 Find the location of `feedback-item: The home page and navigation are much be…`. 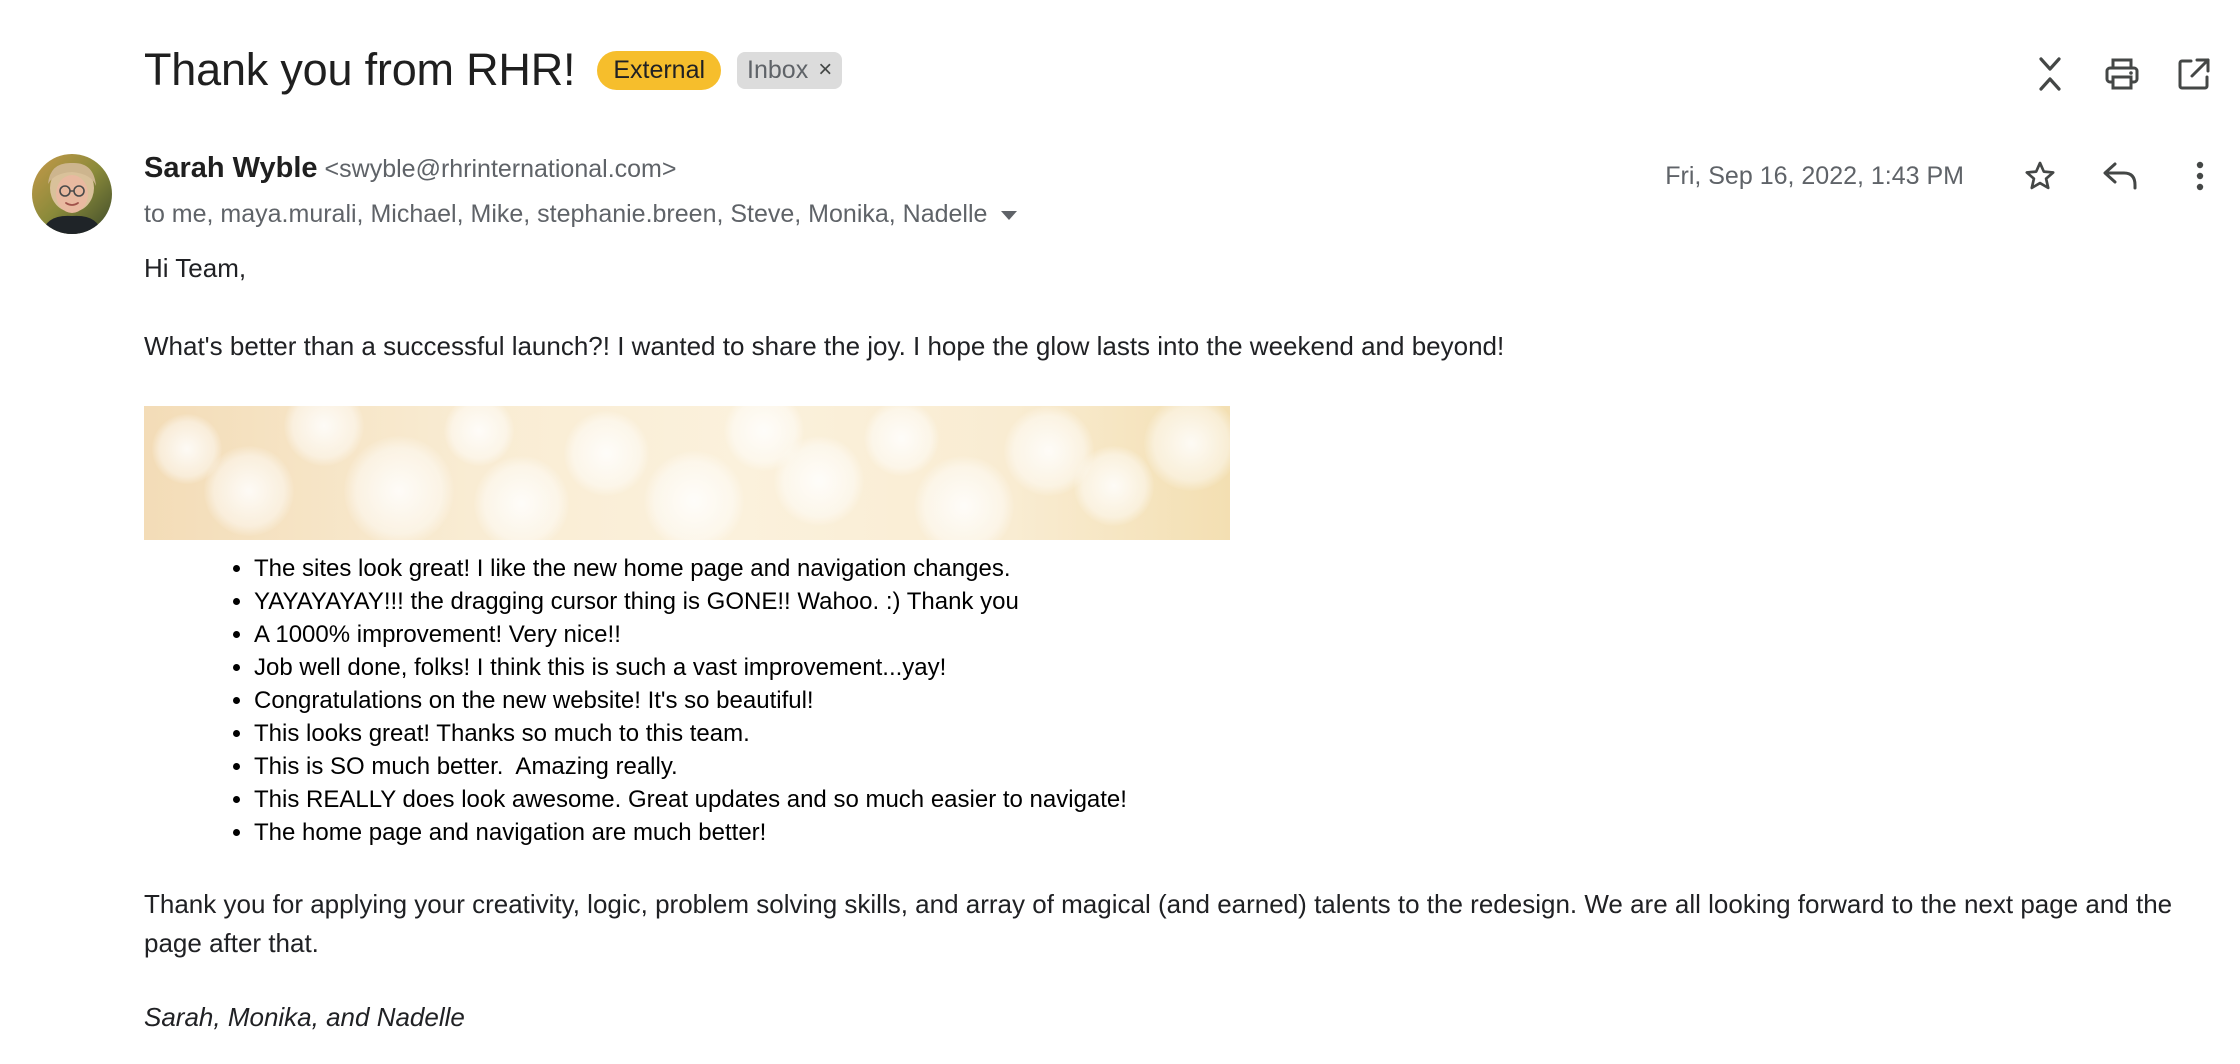

feedback-item: The home page and navigation are much be… is located at coordinates (1229, 832).